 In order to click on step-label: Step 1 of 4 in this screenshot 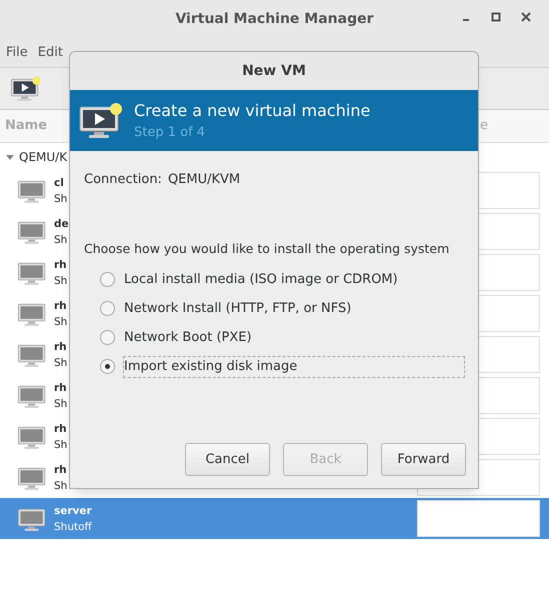, I will do `click(170, 133)`.